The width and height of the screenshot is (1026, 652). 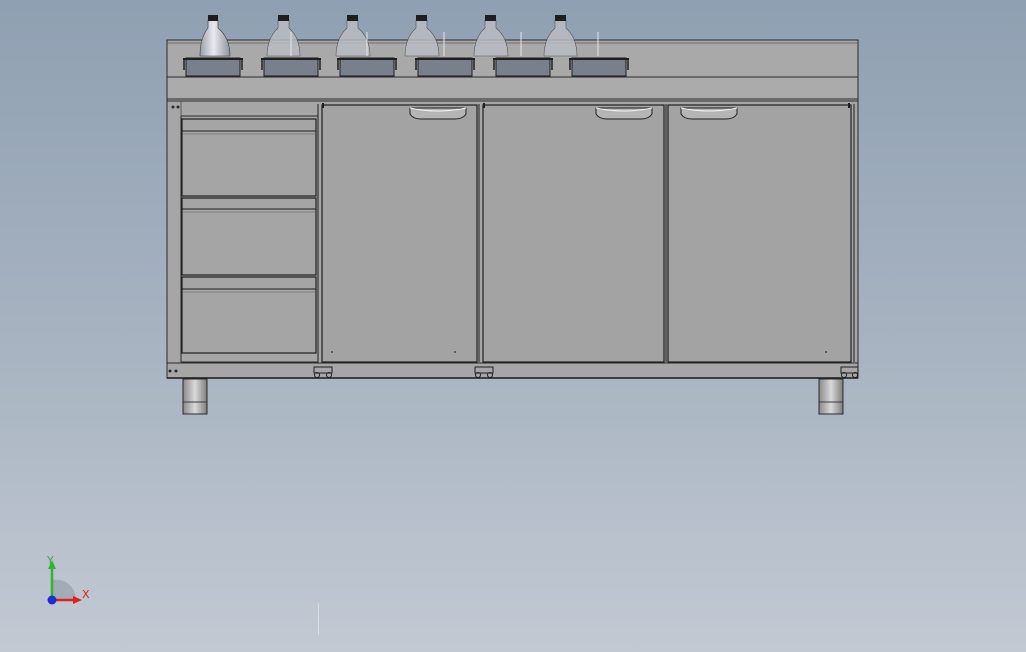 I want to click on x-axis-arrowhead, so click(x=77, y=600).